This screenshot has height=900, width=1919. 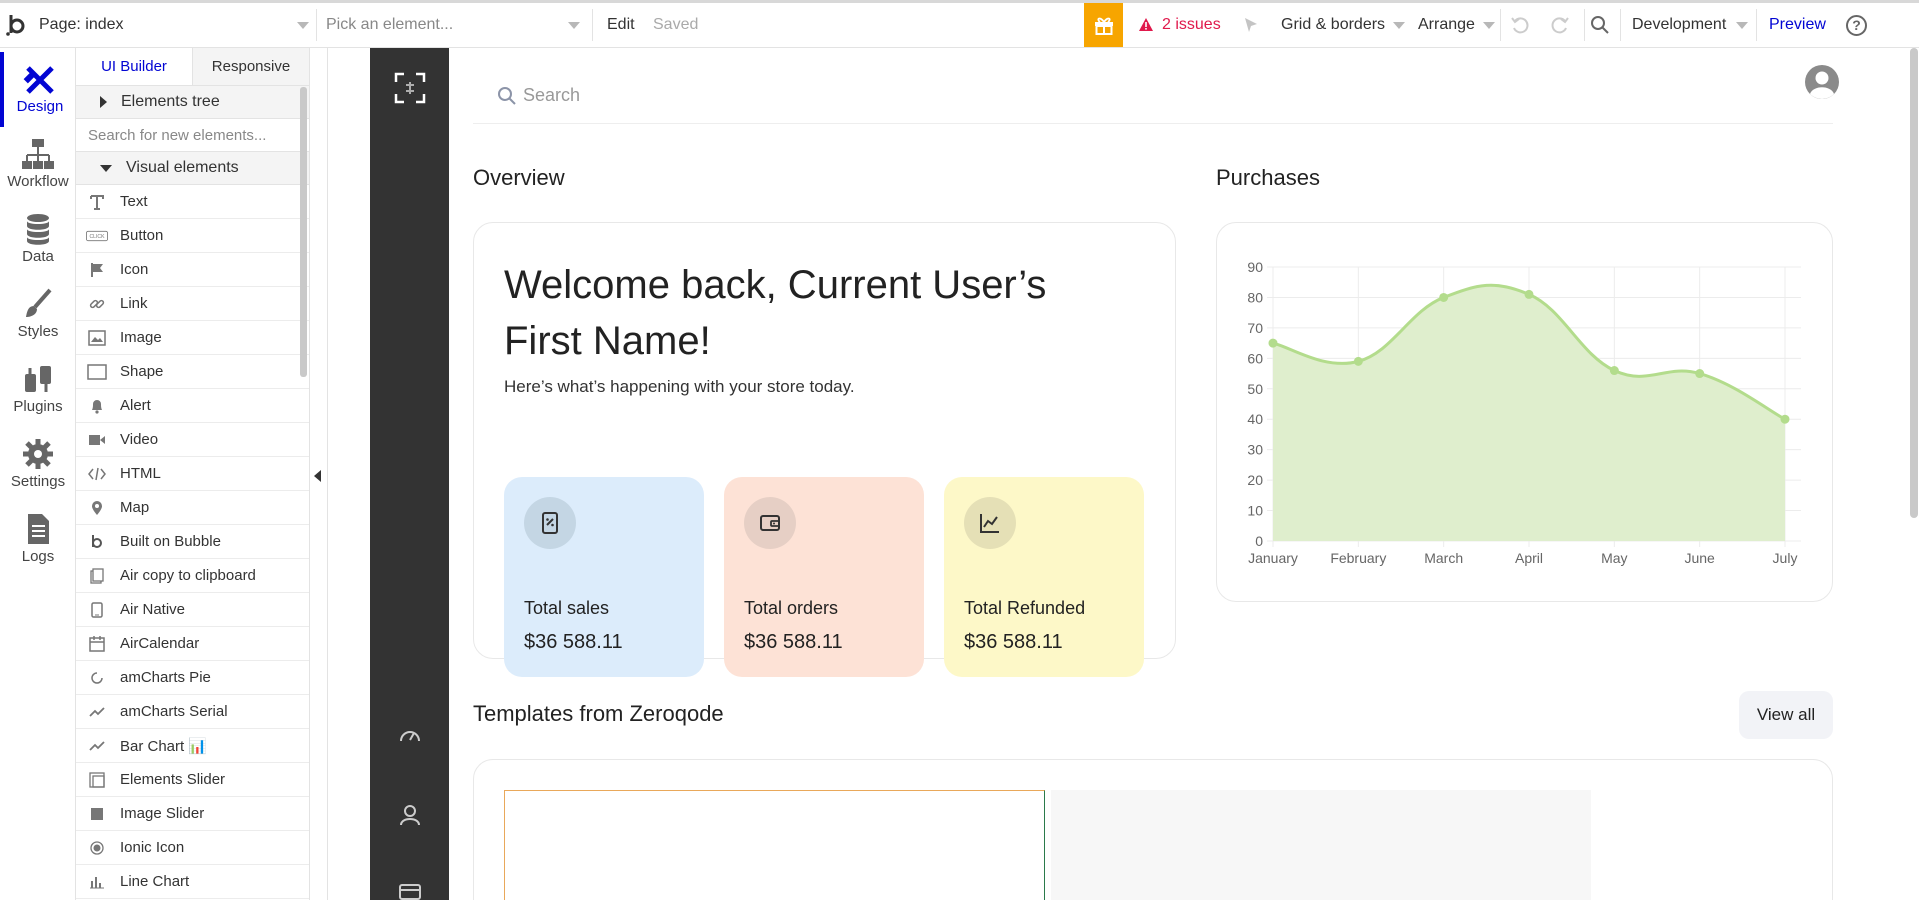 I want to click on element-item-image-slider: Image Slider, so click(x=192, y=814).